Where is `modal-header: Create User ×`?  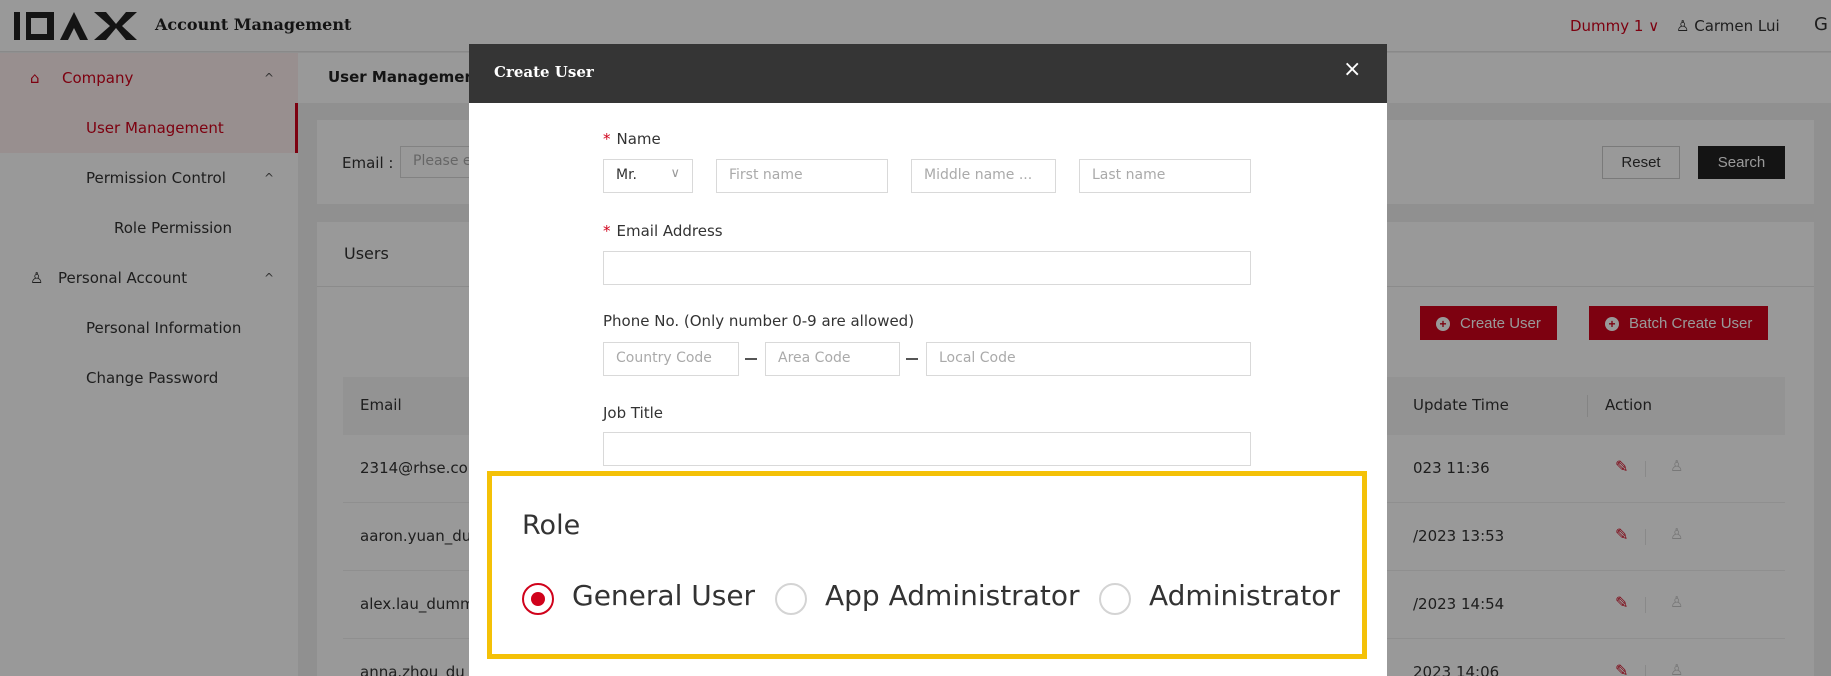 modal-header: Create User × is located at coordinates (928, 73).